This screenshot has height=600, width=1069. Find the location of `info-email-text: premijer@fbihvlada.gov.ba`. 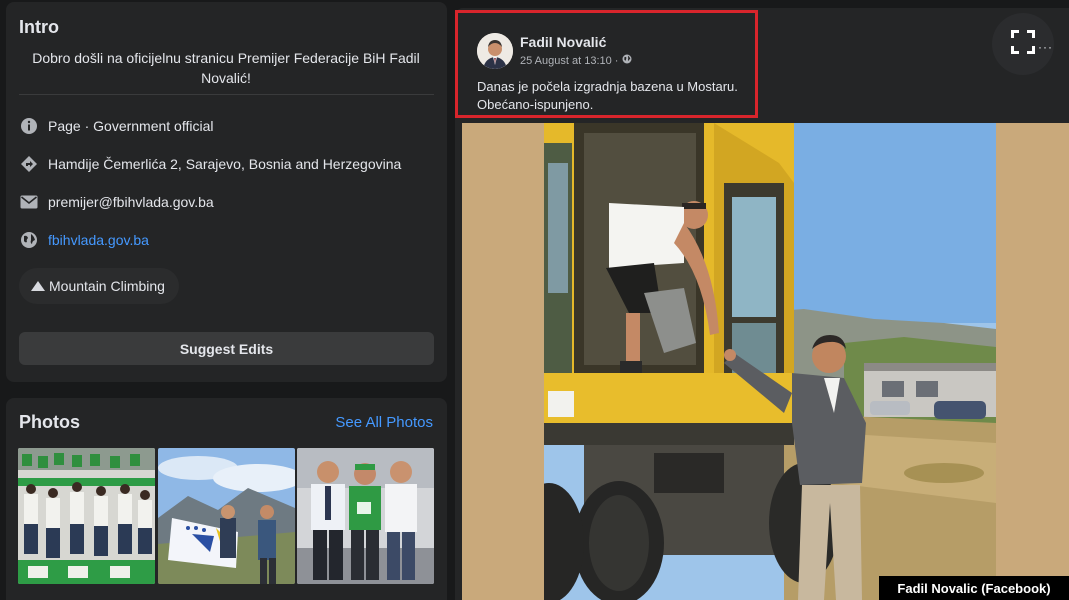

info-email-text: premijer@fbihvlada.gov.ba is located at coordinates (131, 202).